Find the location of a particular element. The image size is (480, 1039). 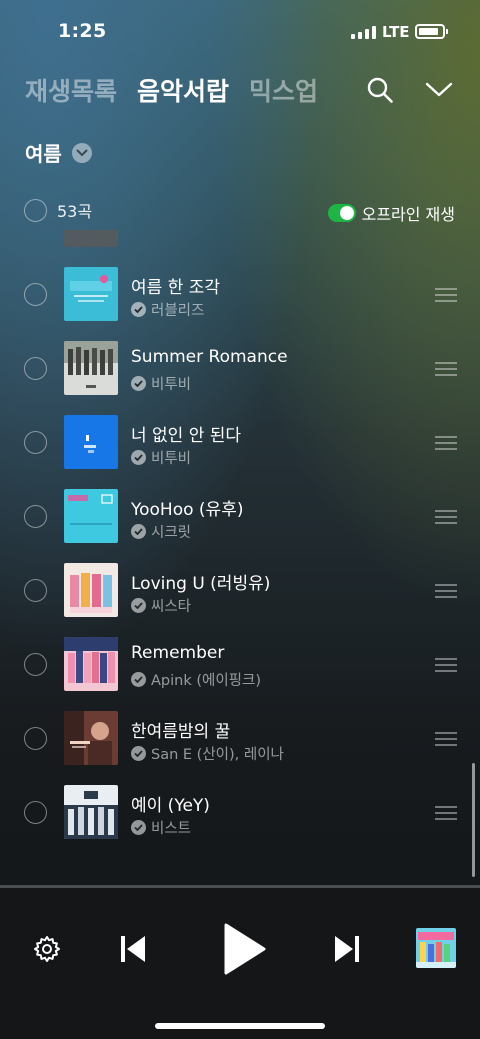

song-title: Loving U (러빙유) is located at coordinates (201, 584).